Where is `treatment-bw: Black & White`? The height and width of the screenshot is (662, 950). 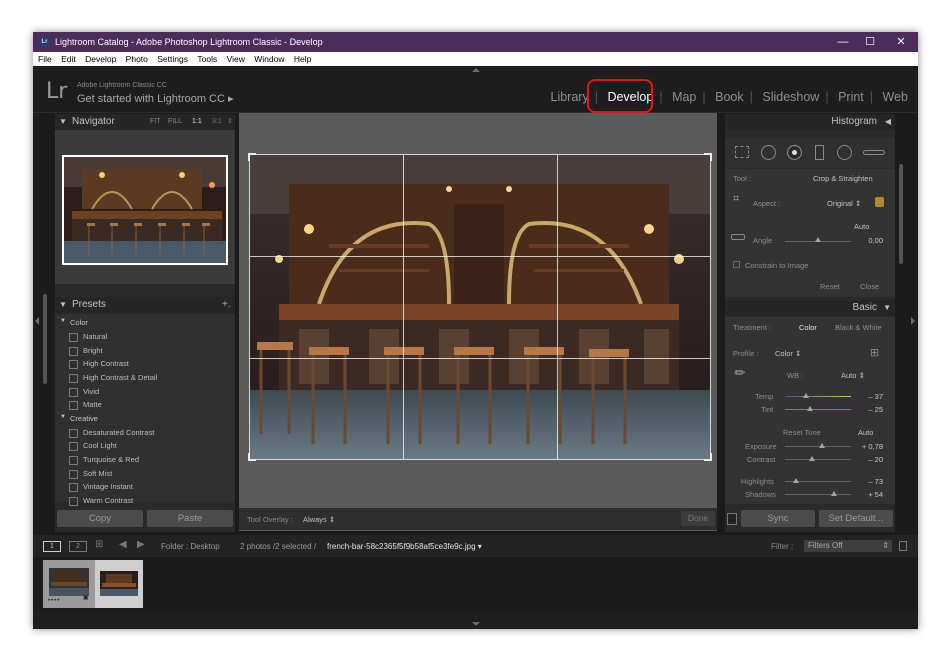
treatment-bw: Black & White is located at coordinates (858, 327).